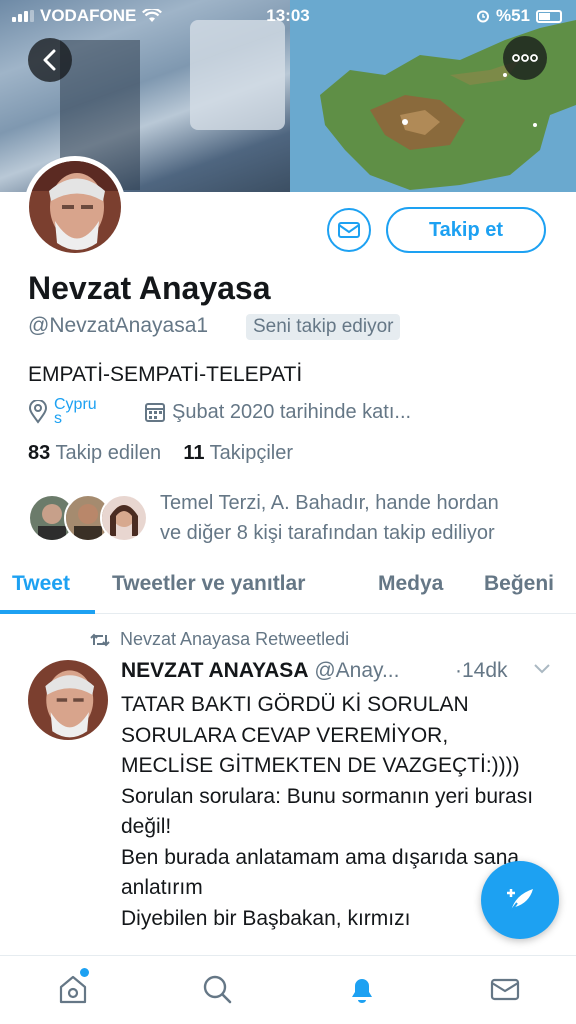 This screenshot has width=576, height=1024. I want to click on bottom-nav, so click(288, 989).